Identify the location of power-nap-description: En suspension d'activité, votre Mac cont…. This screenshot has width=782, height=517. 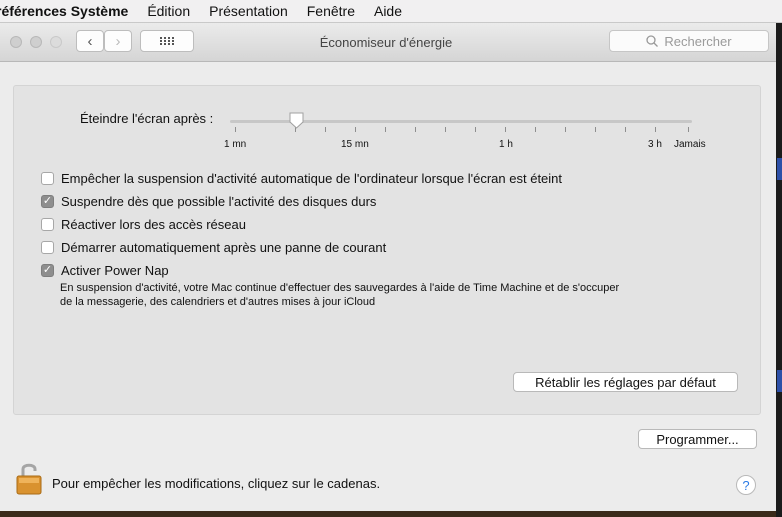
(340, 295).